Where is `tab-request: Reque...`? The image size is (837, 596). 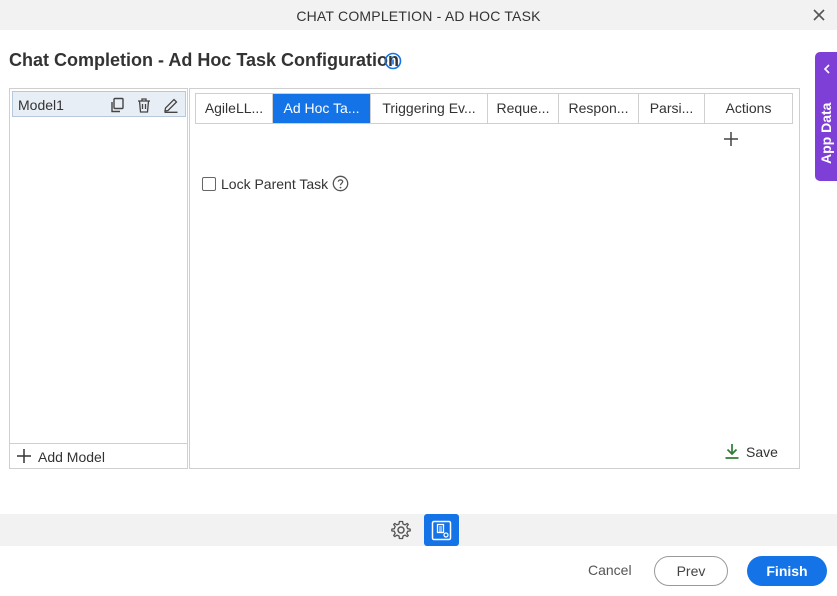
tab-request: Reque... is located at coordinates (523, 108).